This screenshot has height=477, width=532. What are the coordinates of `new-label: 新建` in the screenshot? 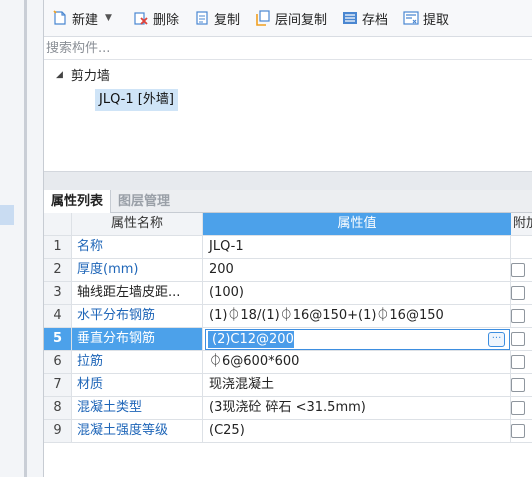 It's located at (85, 20).